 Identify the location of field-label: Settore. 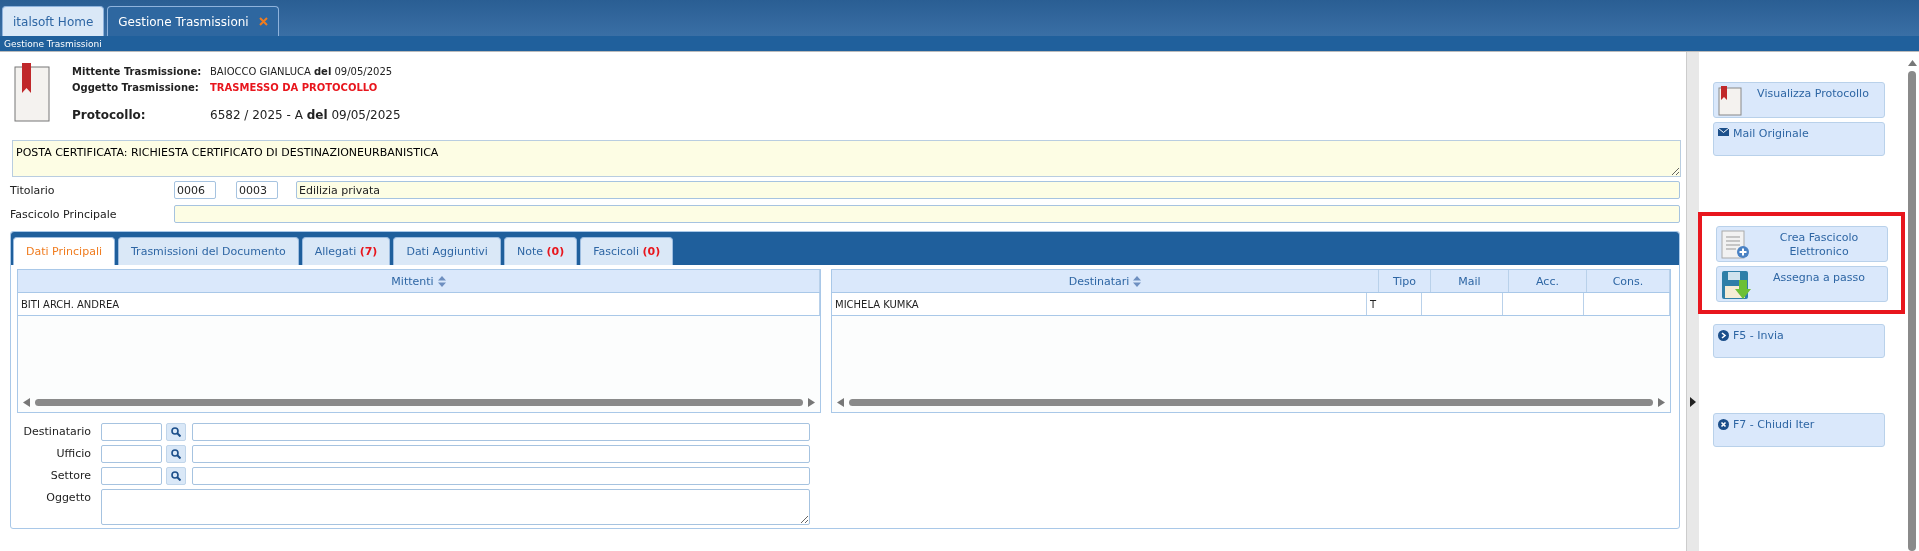
(70, 476).